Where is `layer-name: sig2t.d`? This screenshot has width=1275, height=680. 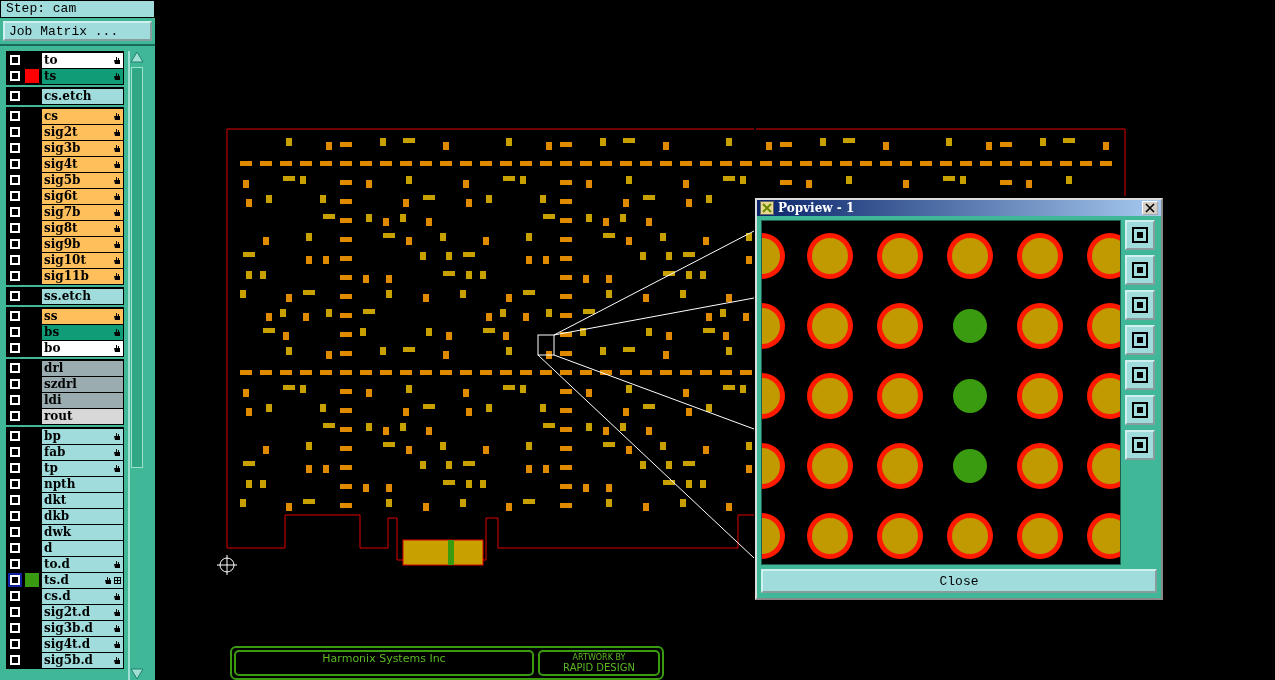 layer-name: sig2t.d is located at coordinates (82, 612).